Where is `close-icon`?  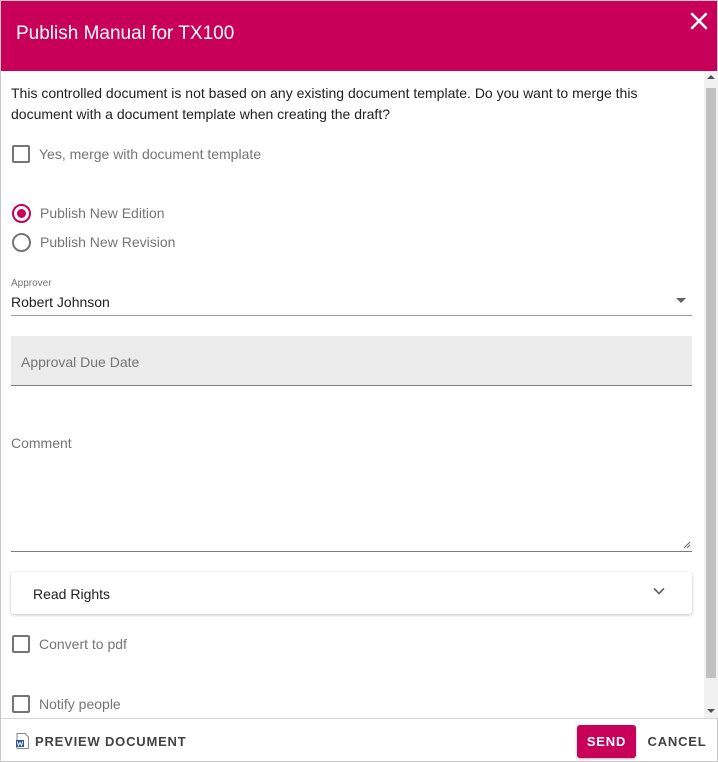
close-icon is located at coordinates (699, 21).